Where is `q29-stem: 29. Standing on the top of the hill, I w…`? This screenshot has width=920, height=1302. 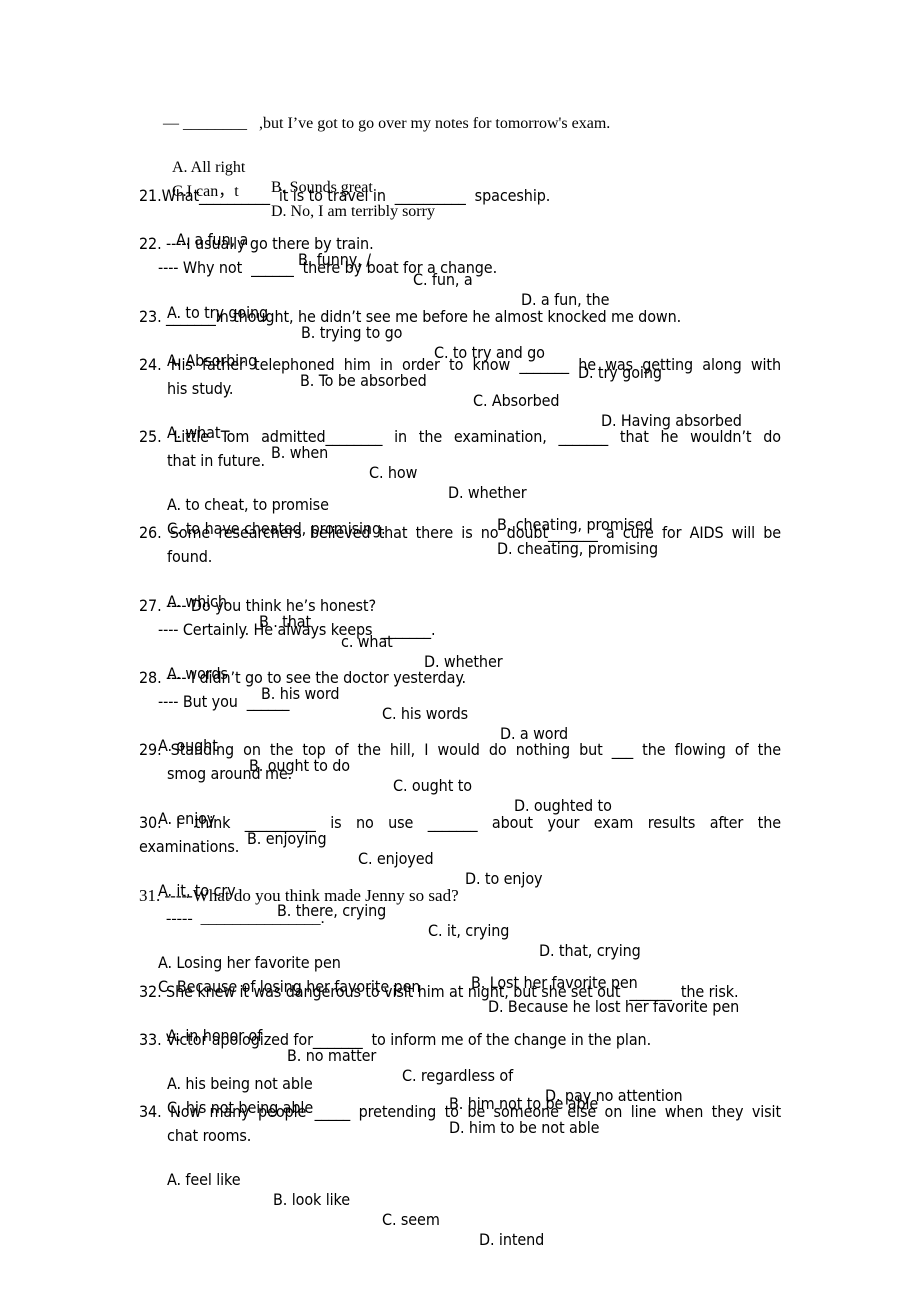 q29-stem: 29. Standing on the top of the hill, I w… is located at coordinates (460, 749).